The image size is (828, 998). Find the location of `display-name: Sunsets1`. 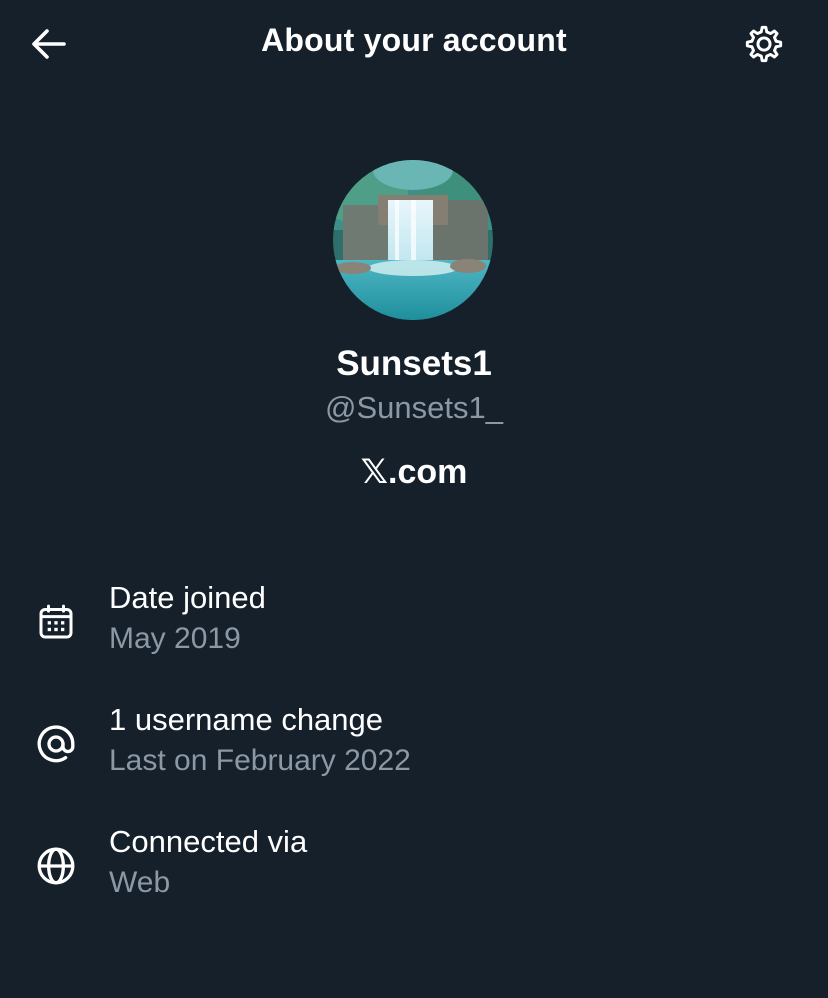

display-name: Sunsets1 is located at coordinates (414, 363).